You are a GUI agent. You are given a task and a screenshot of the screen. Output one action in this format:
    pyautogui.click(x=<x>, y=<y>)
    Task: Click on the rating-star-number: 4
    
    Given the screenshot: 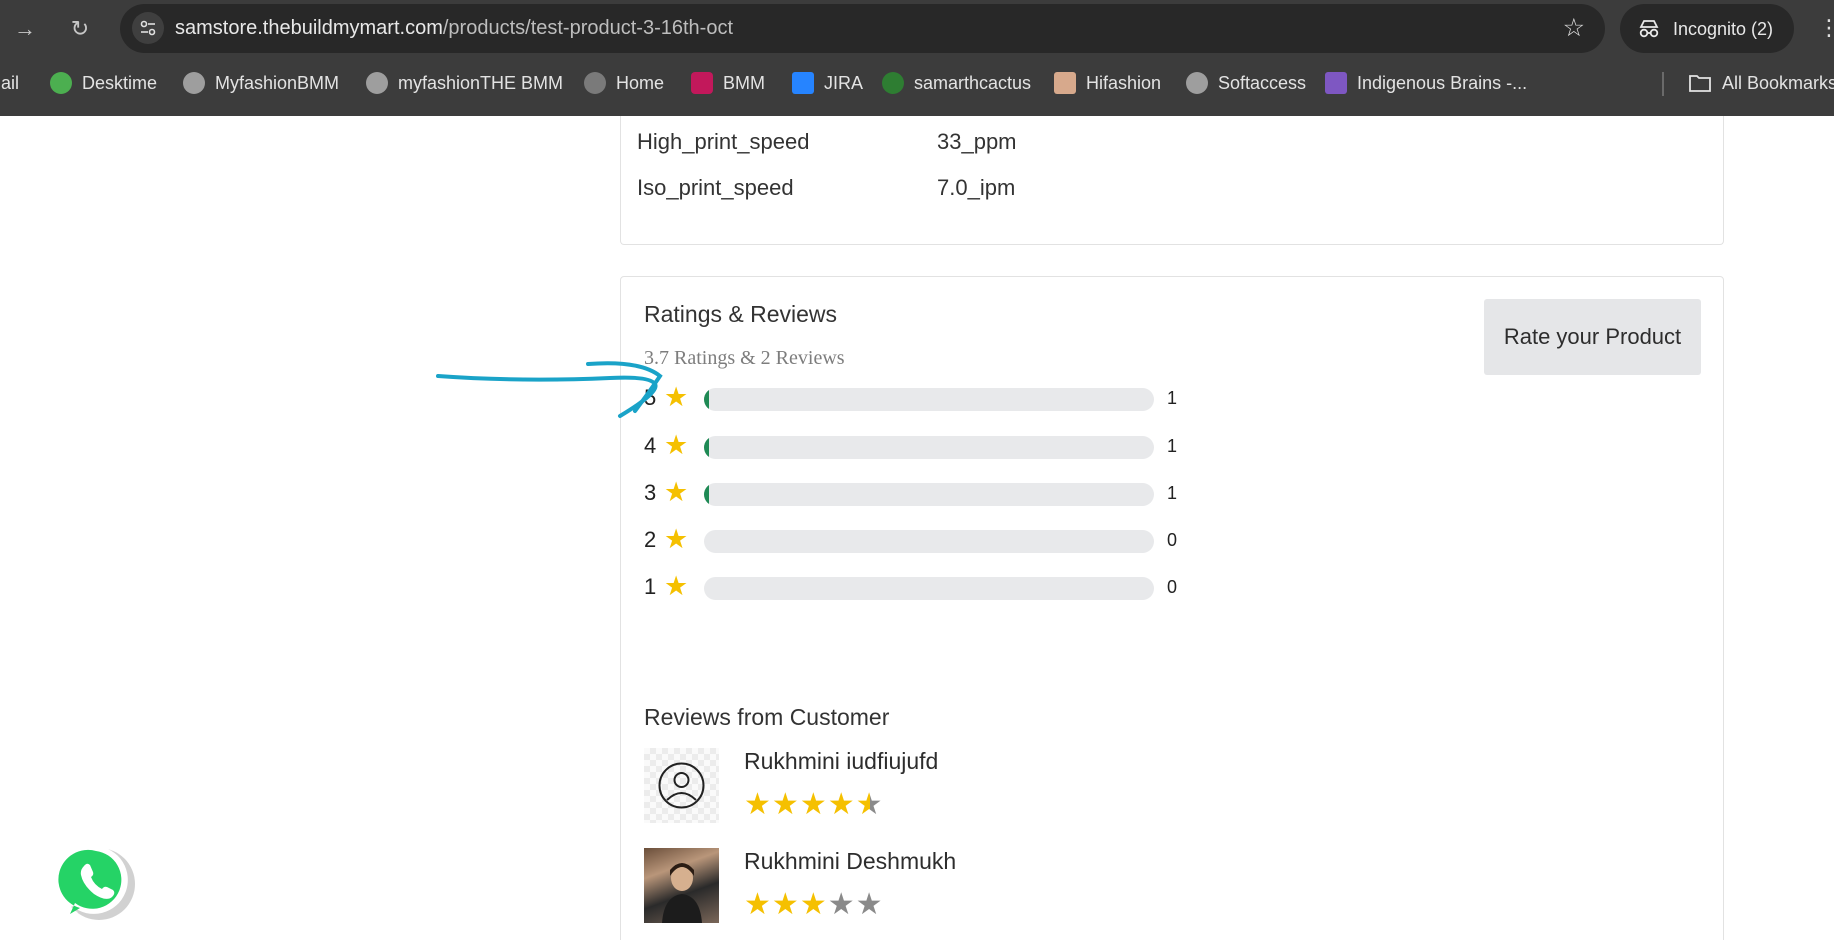 What is the action you would take?
    pyautogui.click(x=650, y=445)
    